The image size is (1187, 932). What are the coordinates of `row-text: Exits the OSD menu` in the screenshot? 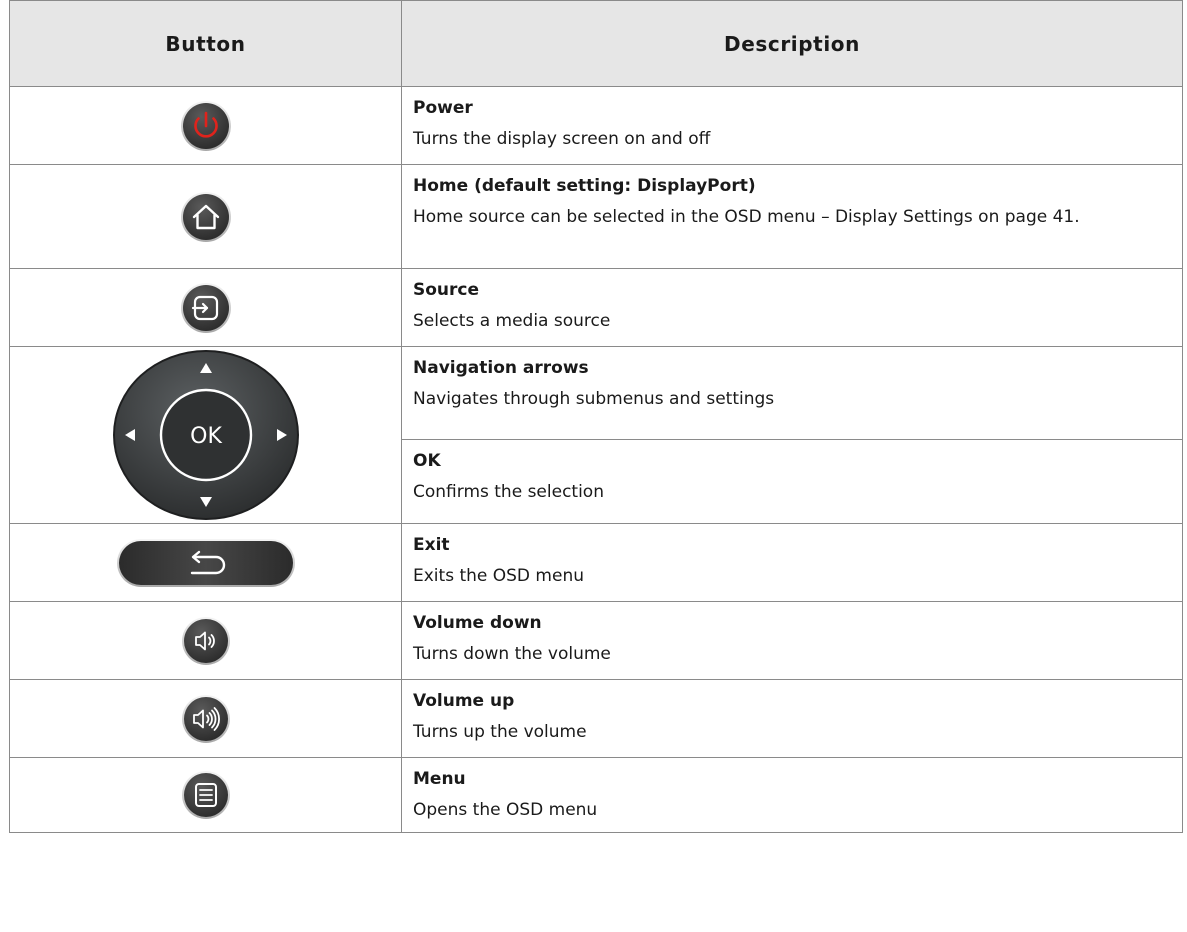 It's located at (498, 576).